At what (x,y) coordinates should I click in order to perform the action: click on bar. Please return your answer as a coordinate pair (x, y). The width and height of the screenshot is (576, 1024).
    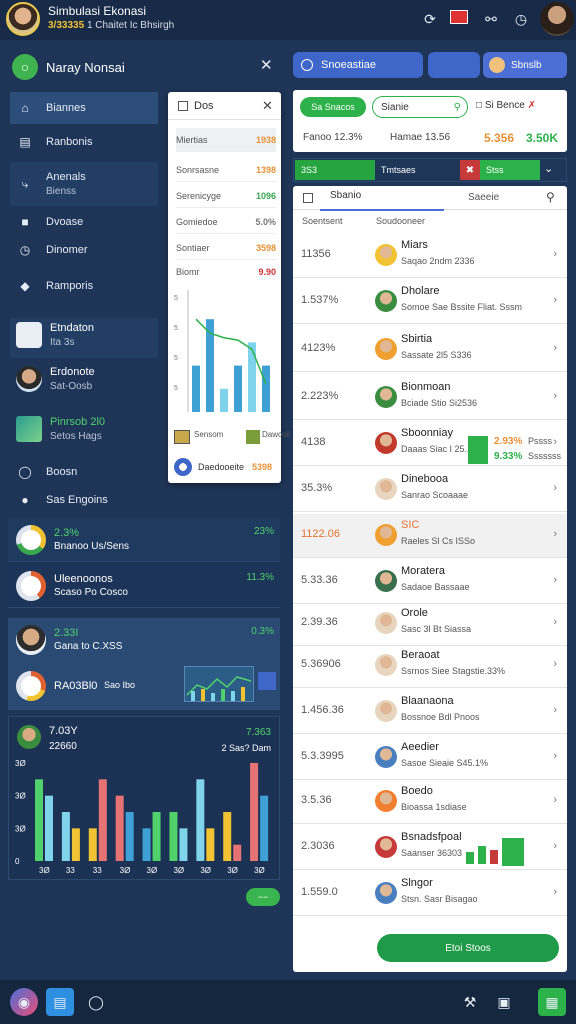
    Looking at the image, I should click on (129, 836).